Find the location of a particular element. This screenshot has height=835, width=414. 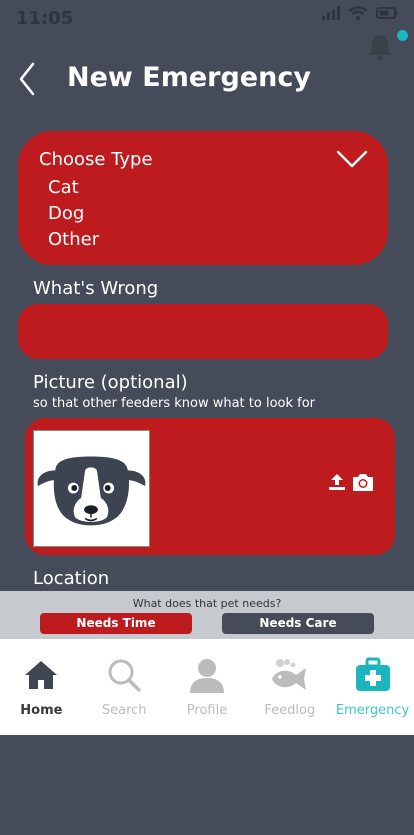

tab-home: Home is located at coordinates (41, 687).